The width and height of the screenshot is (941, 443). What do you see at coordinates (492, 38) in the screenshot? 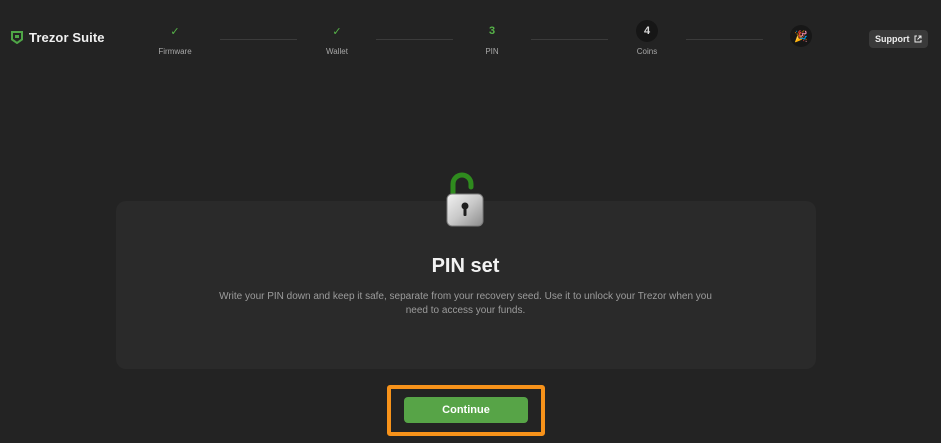
I see `step-pin: 3 PIN` at bounding box center [492, 38].